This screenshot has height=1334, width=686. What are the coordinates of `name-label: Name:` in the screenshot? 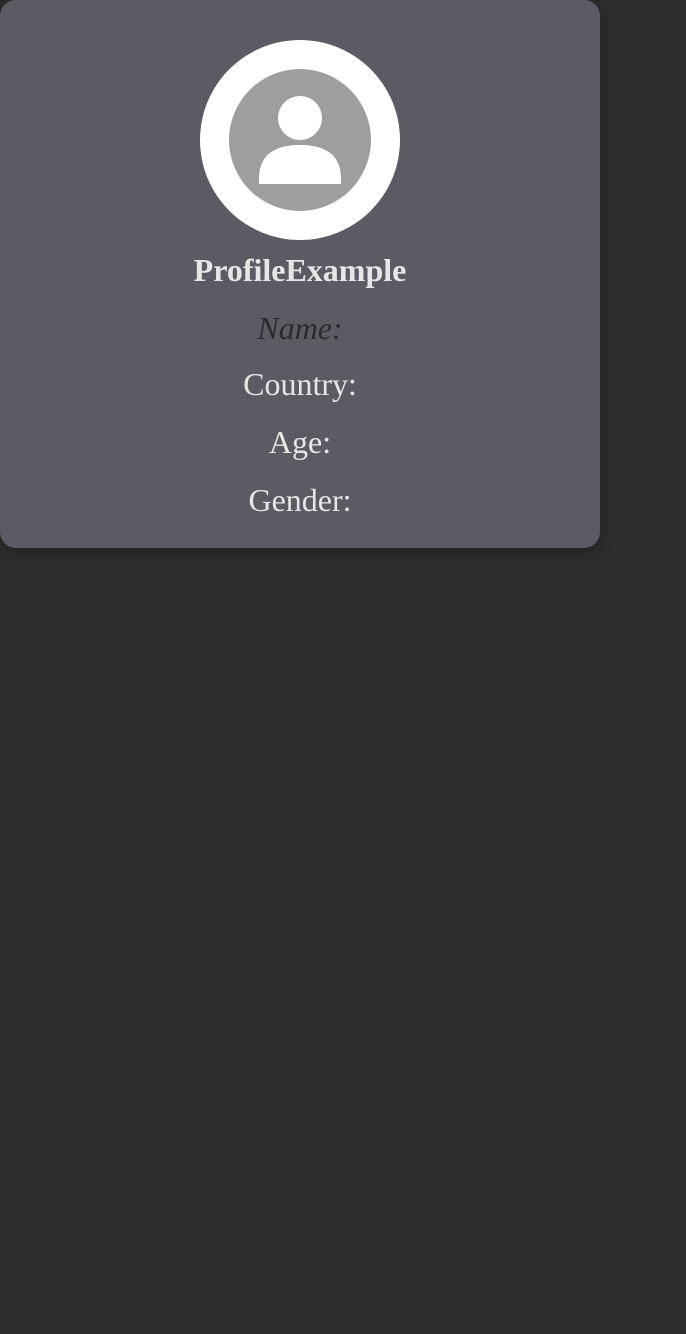 It's located at (300, 328).